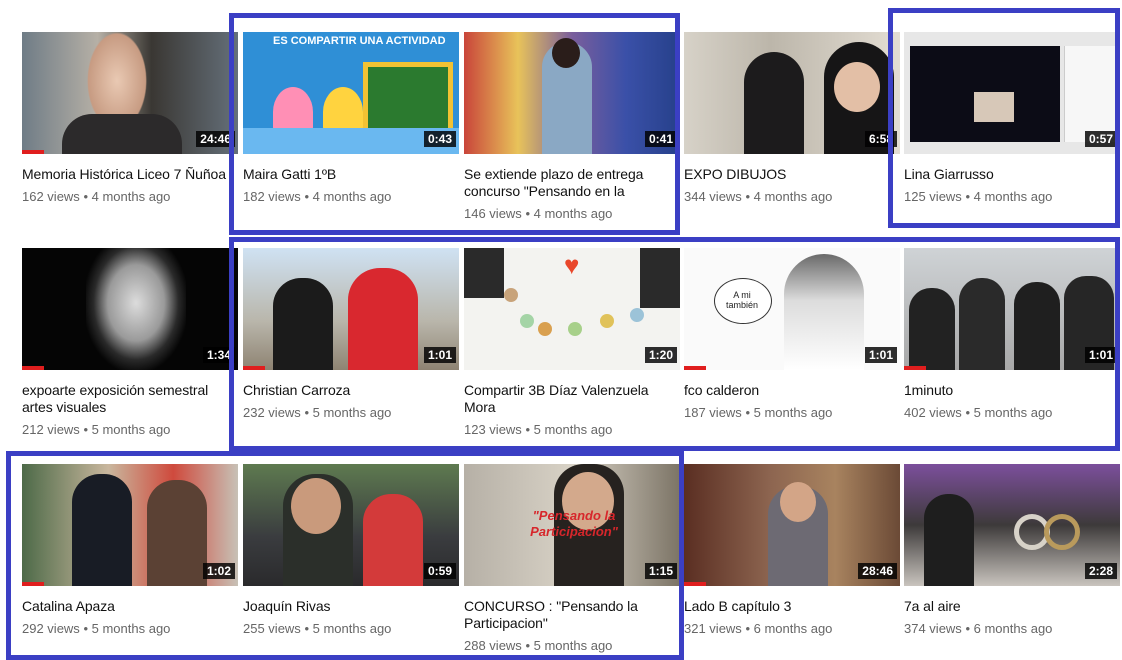 The height and width of the screenshot is (660, 1122). I want to click on duration-badge: 6:58, so click(880, 139).